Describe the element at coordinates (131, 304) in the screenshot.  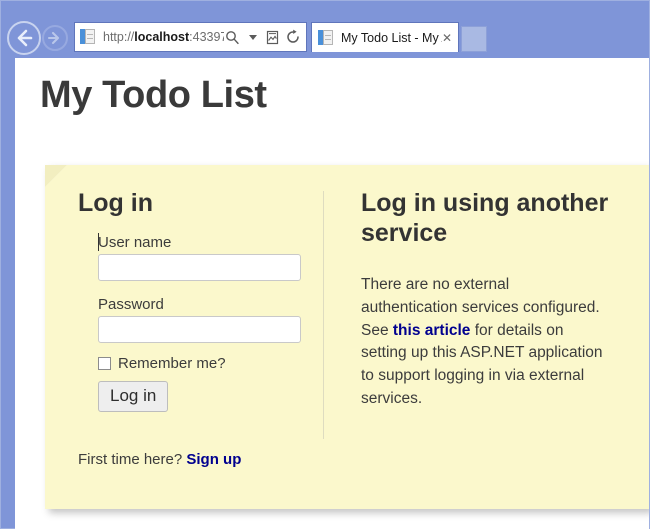
I see `password-label: Password` at that location.